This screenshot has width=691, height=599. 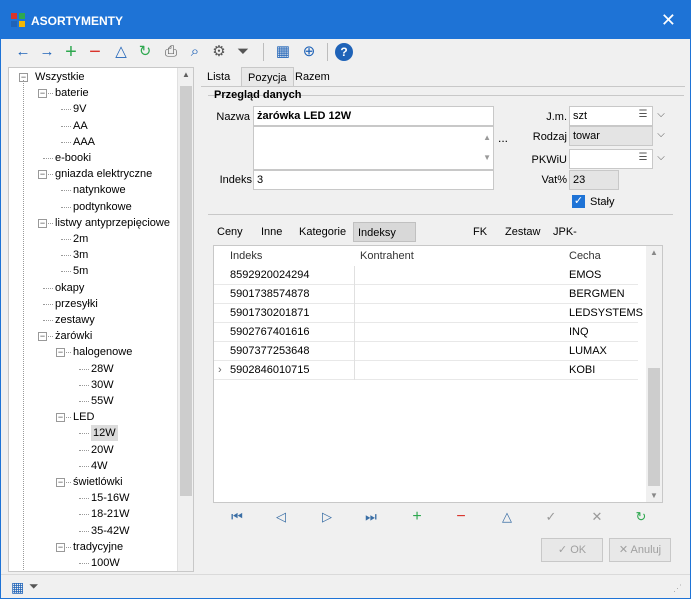 I want to click on triangle-icon: △, so click(x=121, y=52).